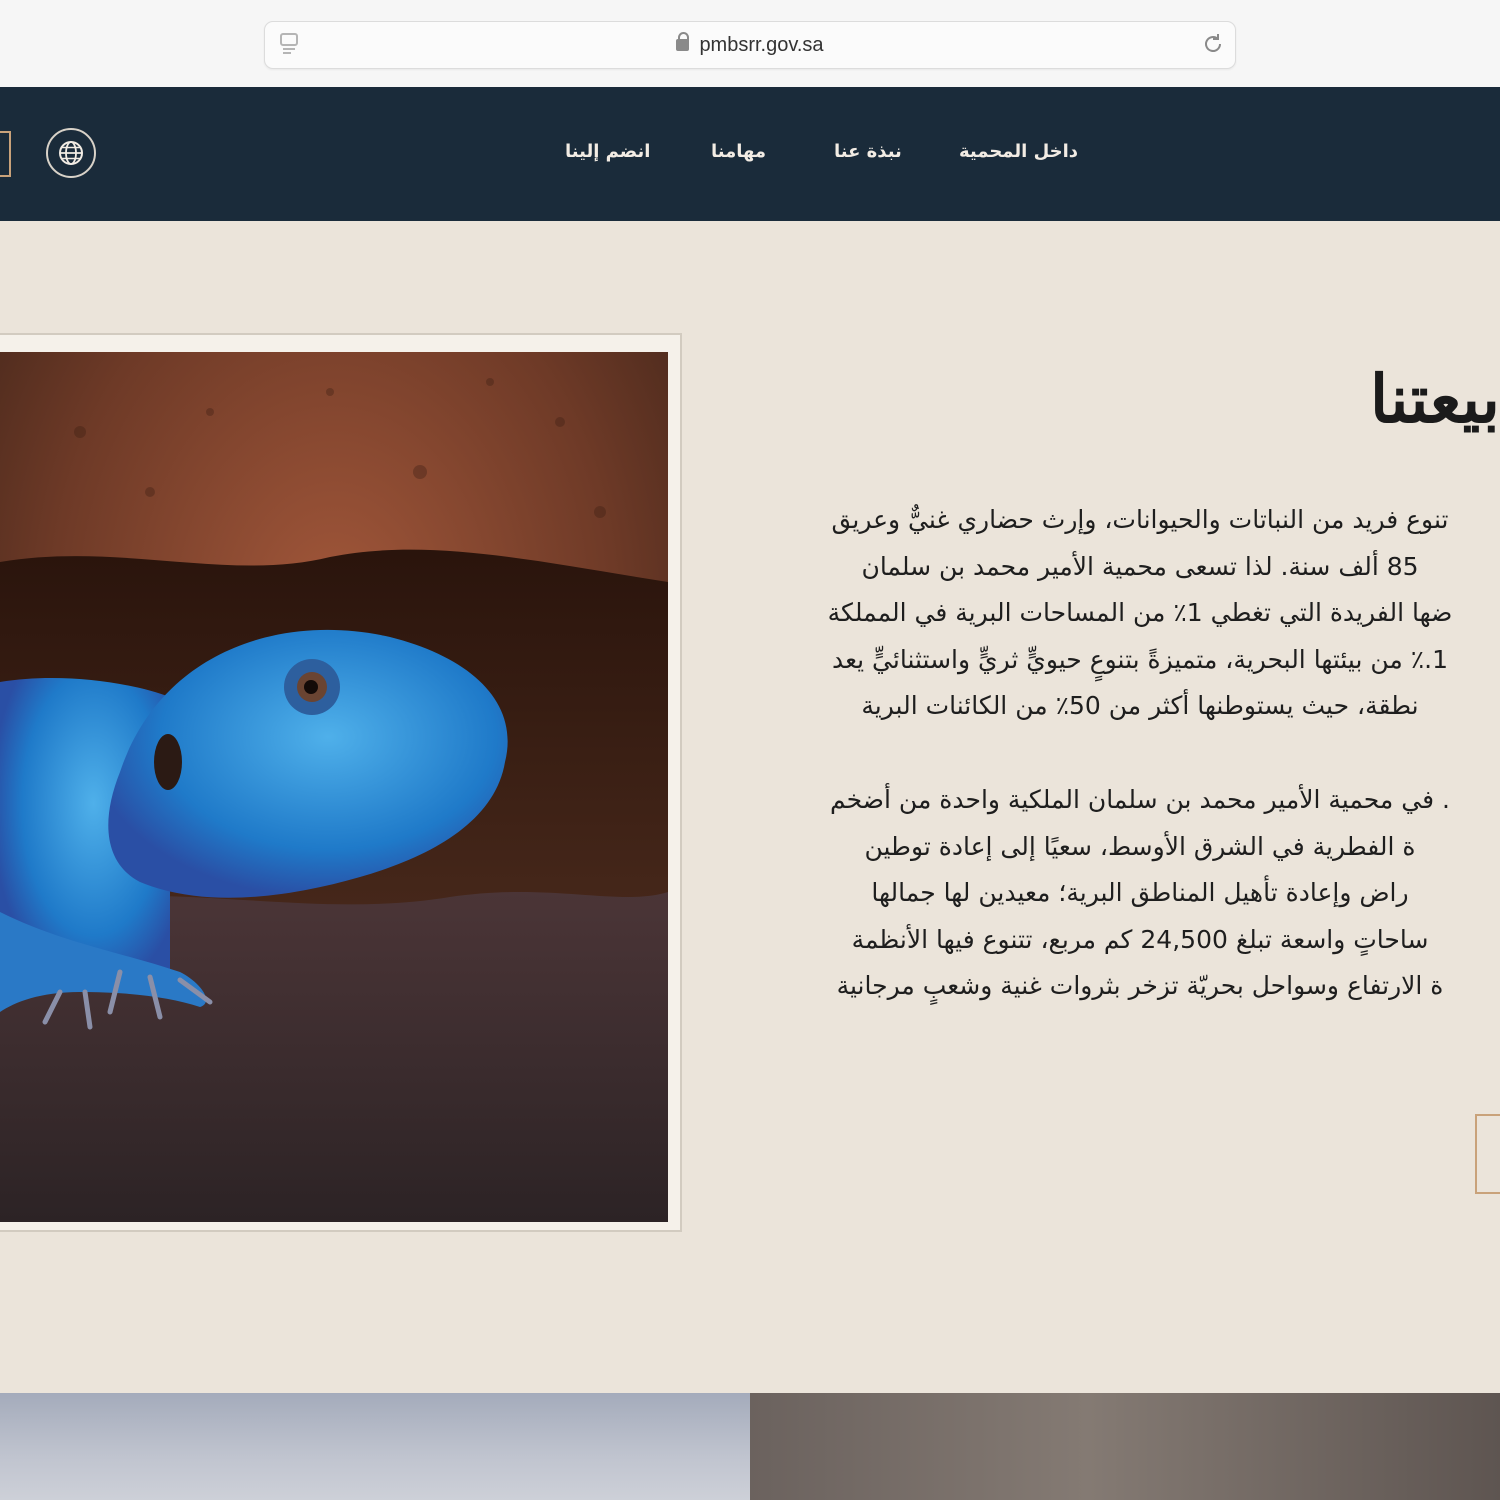 This screenshot has width=1500, height=1500. I want to click on lock-icon, so click(683, 41).